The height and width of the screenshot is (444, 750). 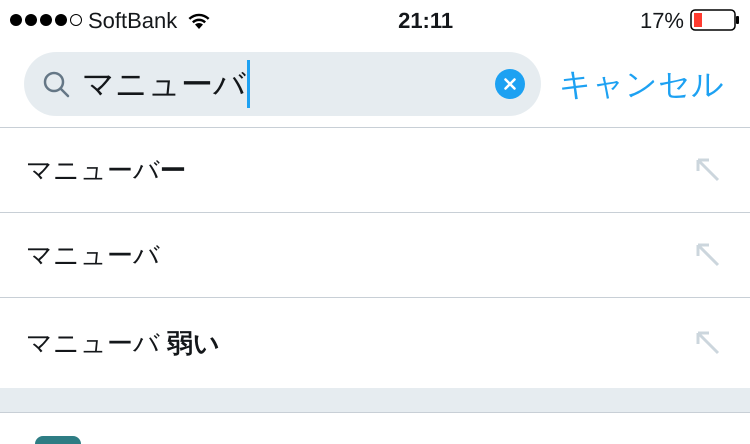 I want to click on signal-icon, so click(x=46, y=20).